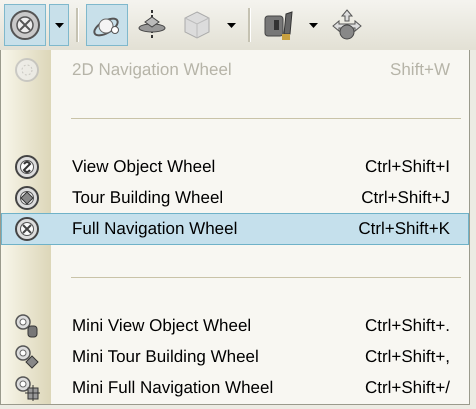 This screenshot has width=476, height=409. I want to click on dropdown-button, so click(59, 25).